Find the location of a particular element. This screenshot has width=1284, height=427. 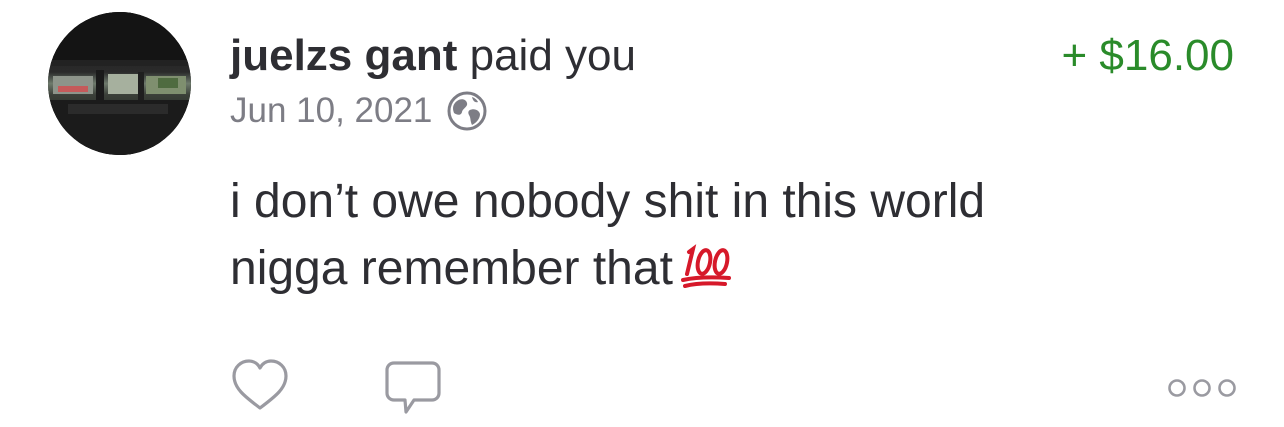

comment-button is located at coordinates (413, 388).